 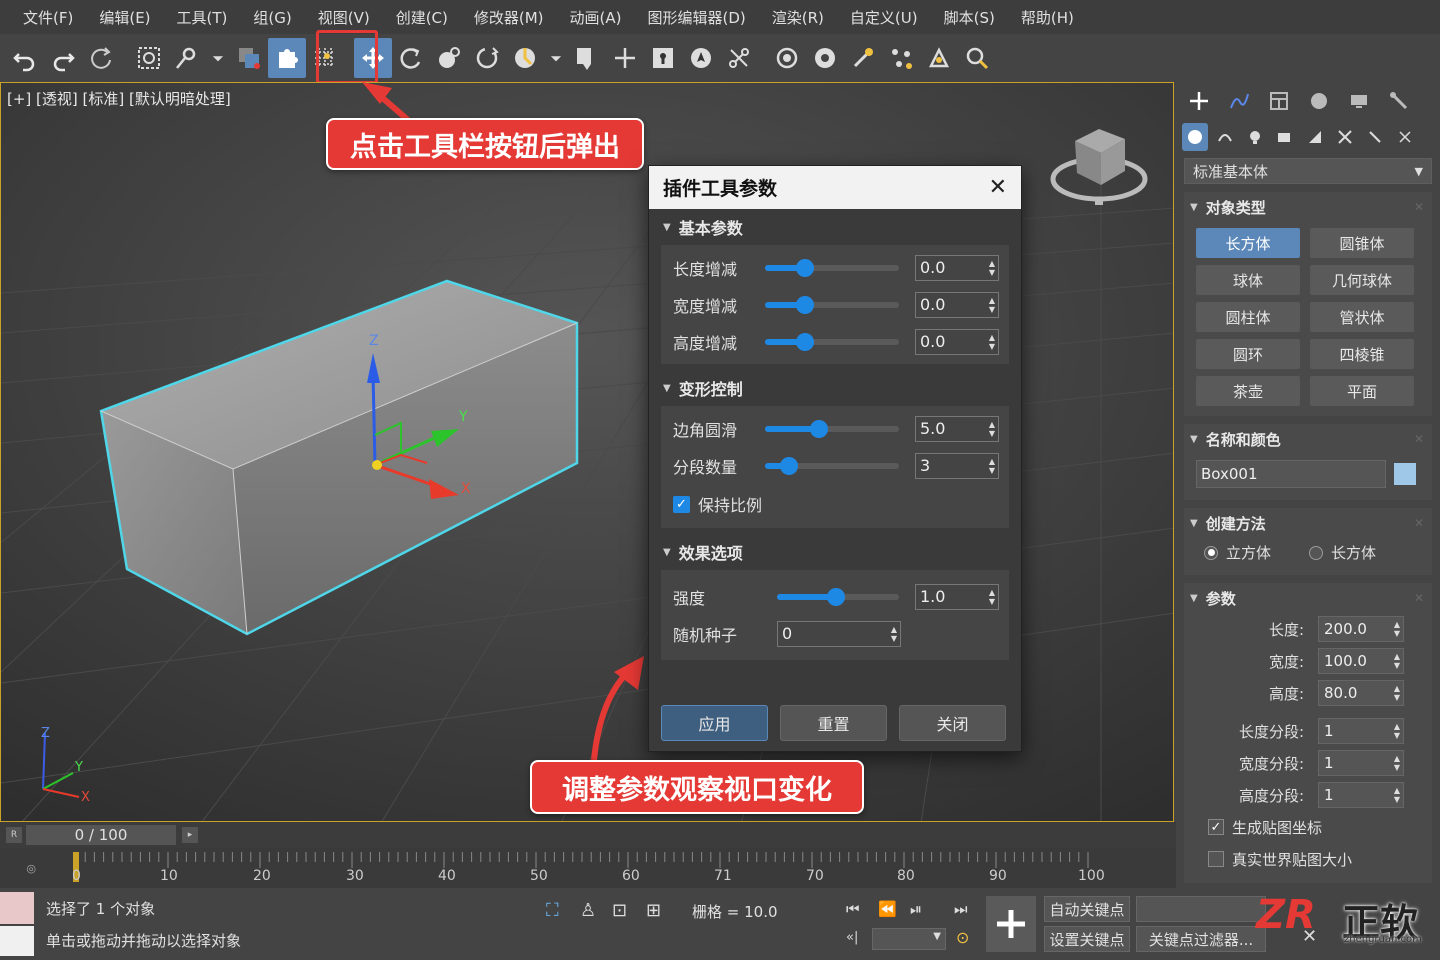 What do you see at coordinates (1361, 693) in the screenshot?
I see `height-spinner: 80.0 ▲ ▼` at bounding box center [1361, 693].